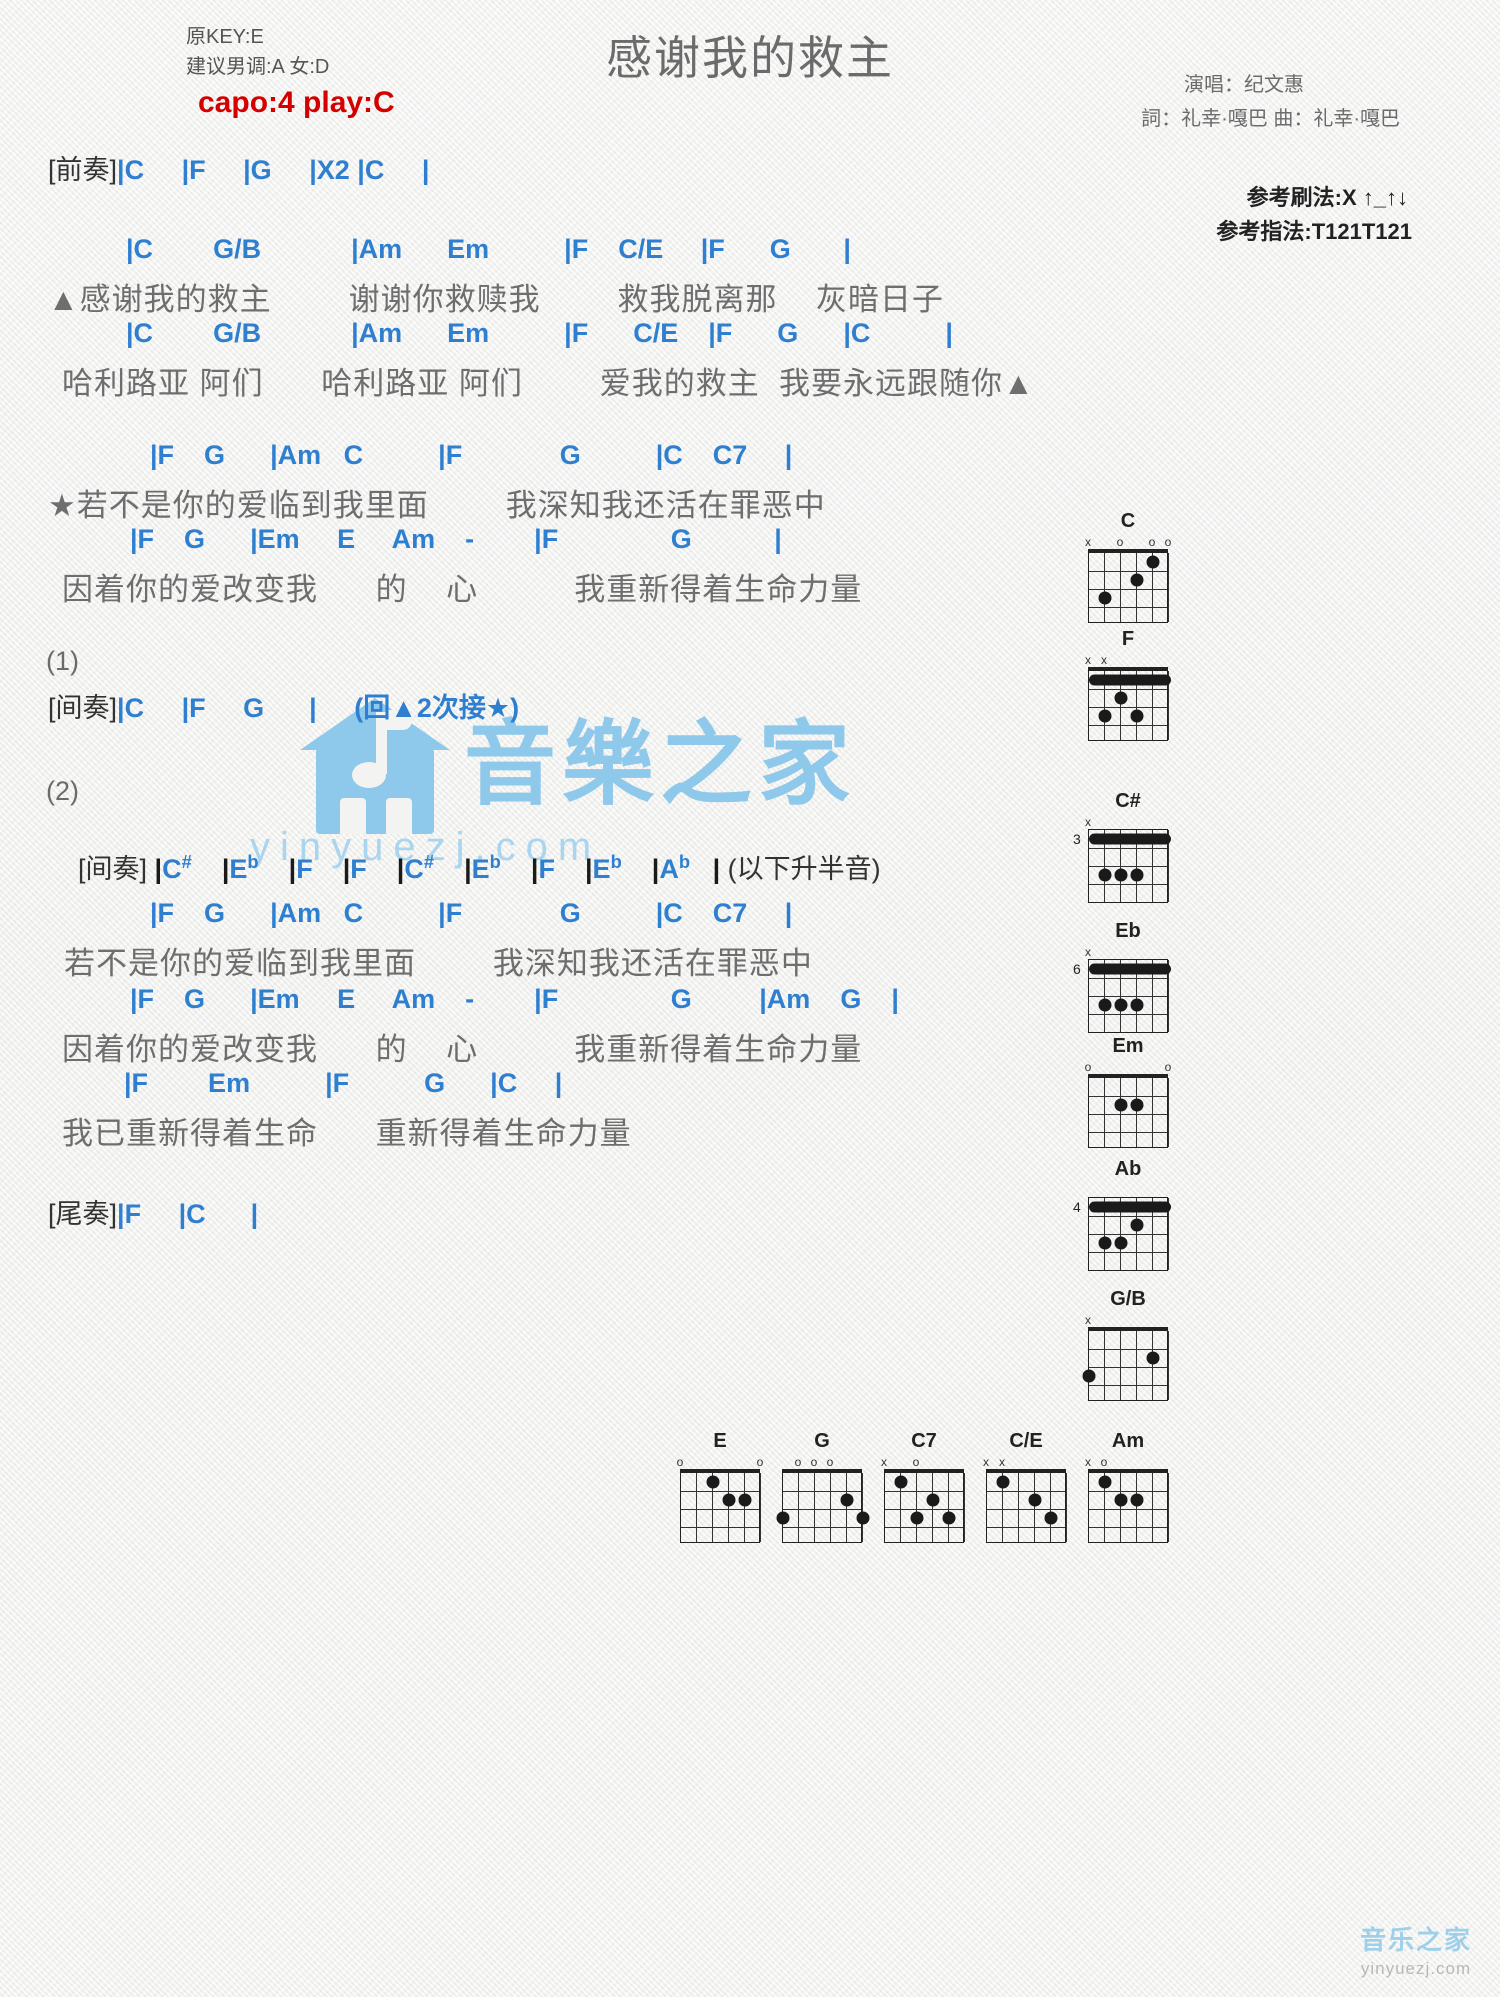  What do you see at coordinates (1415, 1940) in the screenshot?
I see `corner-brand: 音乐之家` at bounding box center [1415, 1940].